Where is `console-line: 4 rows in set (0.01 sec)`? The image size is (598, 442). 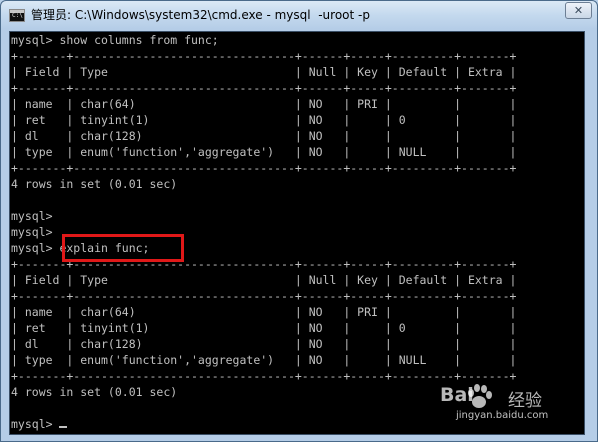
console-line: 4 rows in set (0.01 sec) is located at coordinates (94, 184).